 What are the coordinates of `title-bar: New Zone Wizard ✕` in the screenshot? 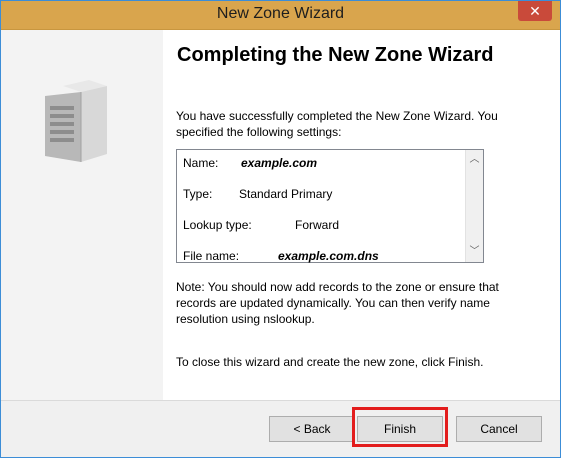 It's located at (280, 15).